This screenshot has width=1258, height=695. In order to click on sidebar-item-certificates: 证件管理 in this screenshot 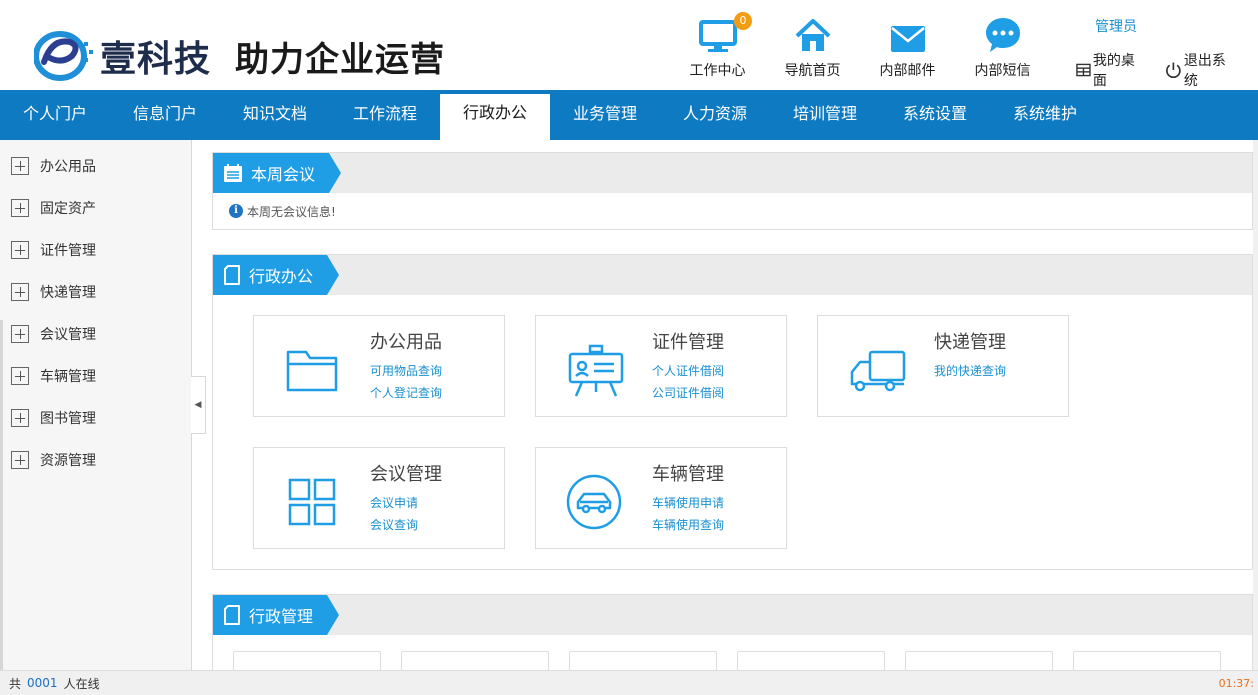, I will do `click(95, 250)`.